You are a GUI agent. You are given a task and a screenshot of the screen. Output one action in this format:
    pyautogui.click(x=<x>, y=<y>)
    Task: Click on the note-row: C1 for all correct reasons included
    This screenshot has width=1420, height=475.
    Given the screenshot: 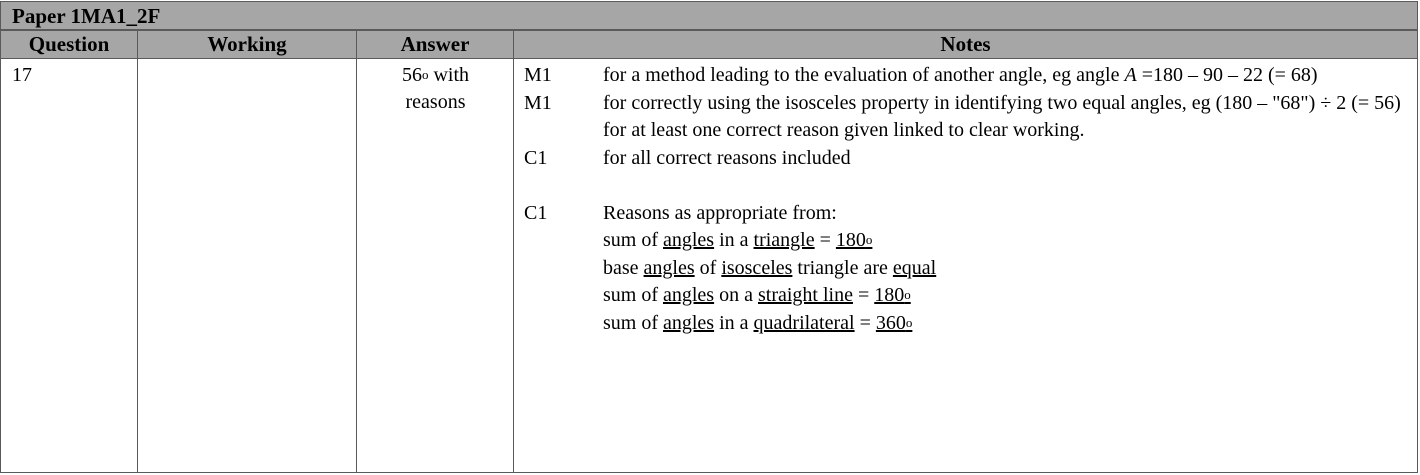 What is the action you would take?
    pyautogui.click(x=964, y=159)
    